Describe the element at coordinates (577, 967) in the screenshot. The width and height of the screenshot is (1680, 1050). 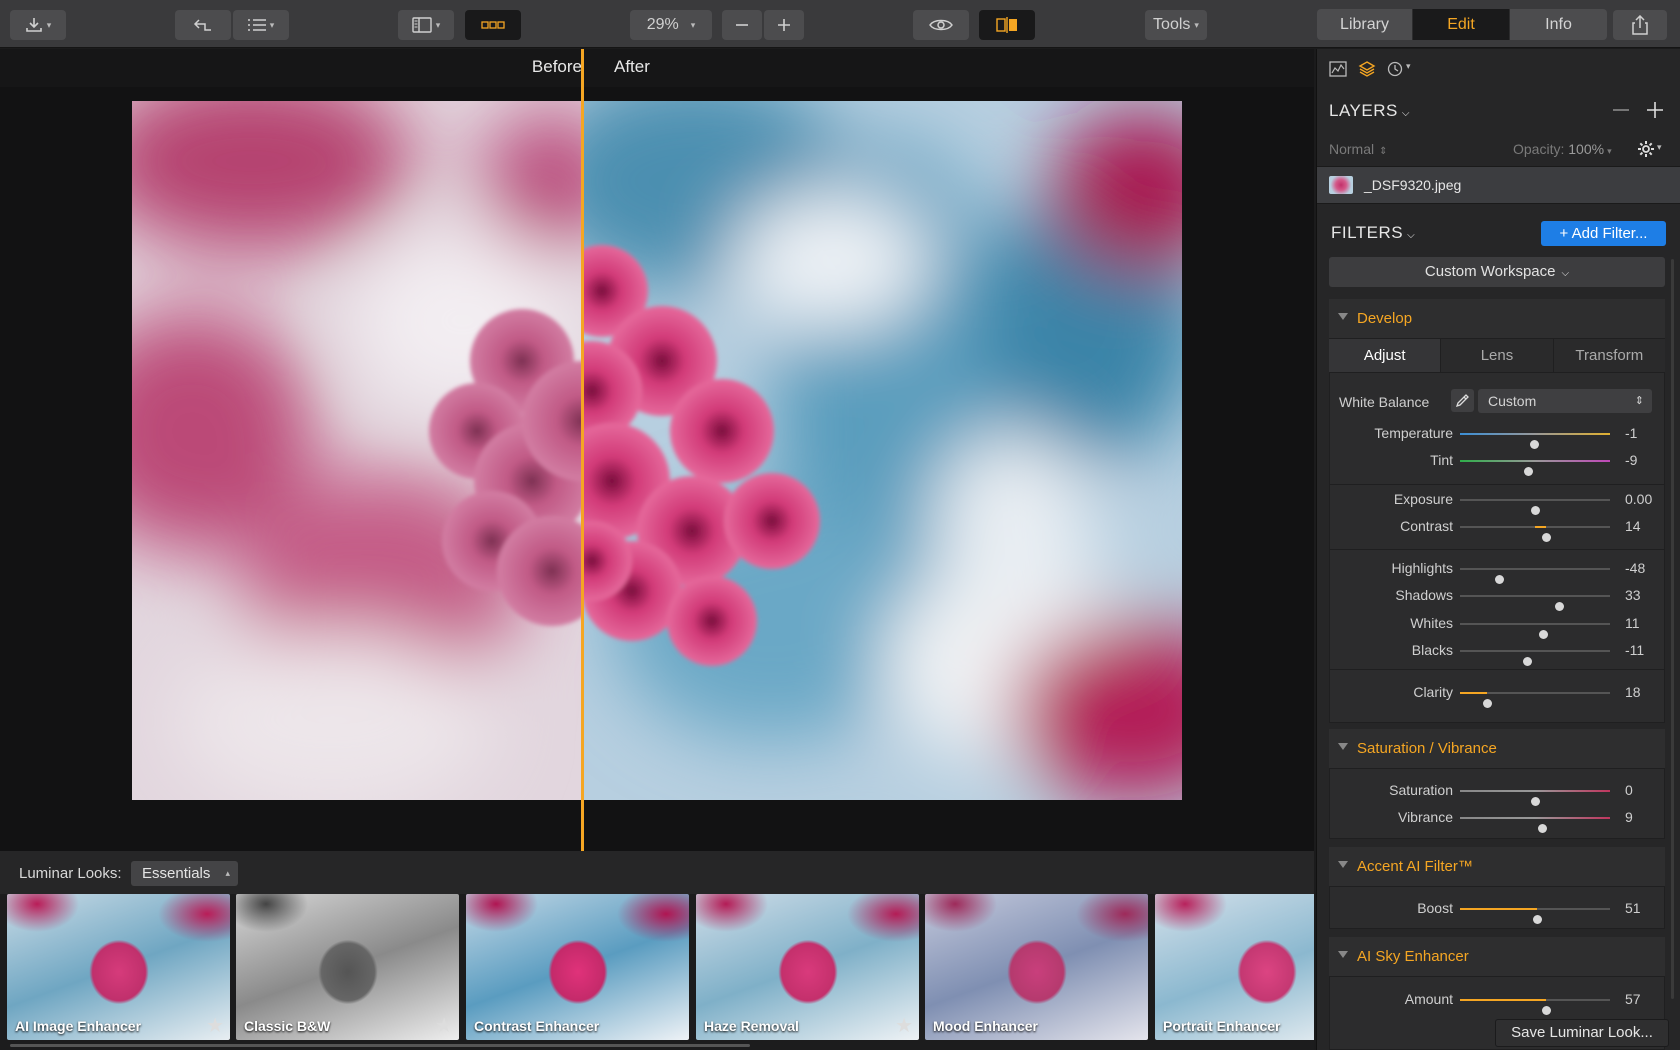
I see `look-thumb: Contrast Enhancer` at that location.